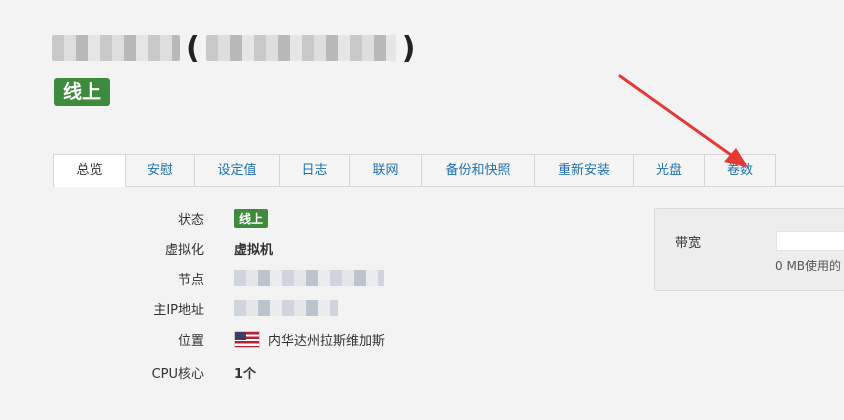 The height and width of the screenshot is (420, 844). I want to click on annotation-arrow-icon, so click(683, 120).